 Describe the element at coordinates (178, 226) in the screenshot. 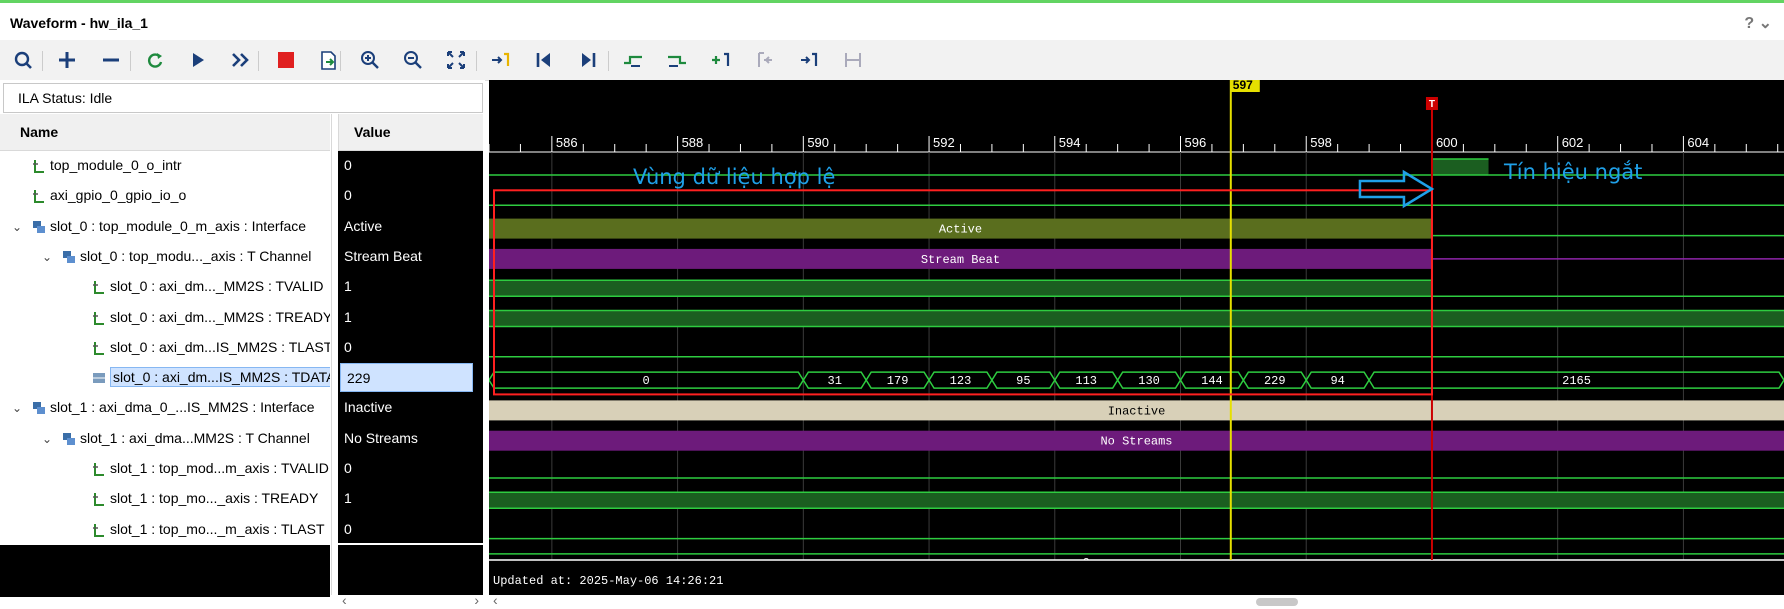

I see `signal-name: slot_0 : top_module_0_m_axis : Interface` at that location.